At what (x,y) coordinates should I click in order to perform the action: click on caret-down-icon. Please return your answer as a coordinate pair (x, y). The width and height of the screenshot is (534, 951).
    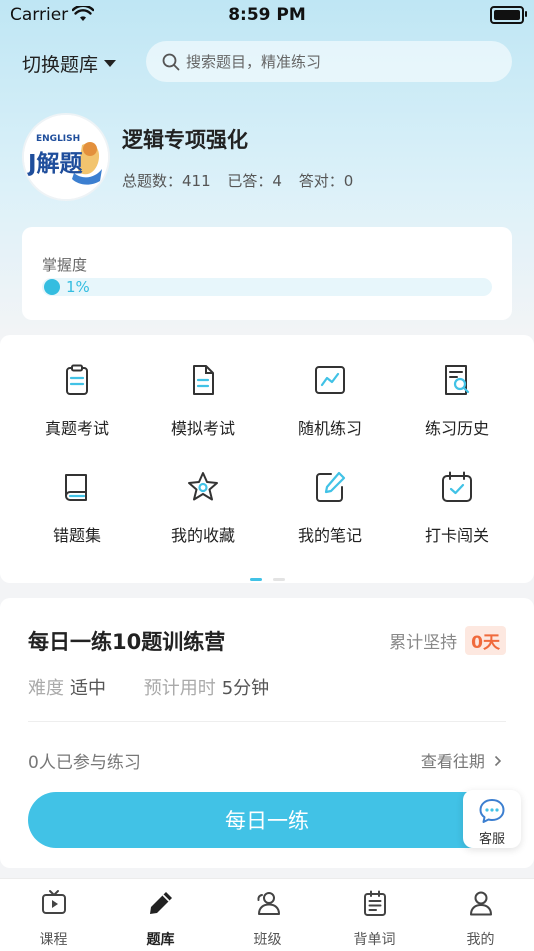
    Looking at the image, I should click on (110, 63).